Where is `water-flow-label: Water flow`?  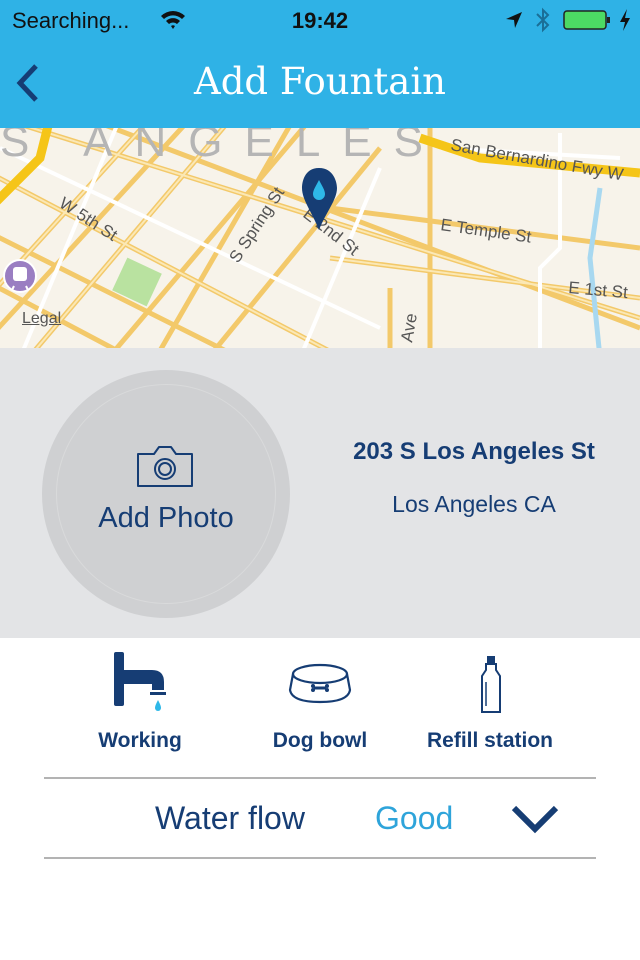
water-flow-label: Water flow is located at coordinates (230, 818).